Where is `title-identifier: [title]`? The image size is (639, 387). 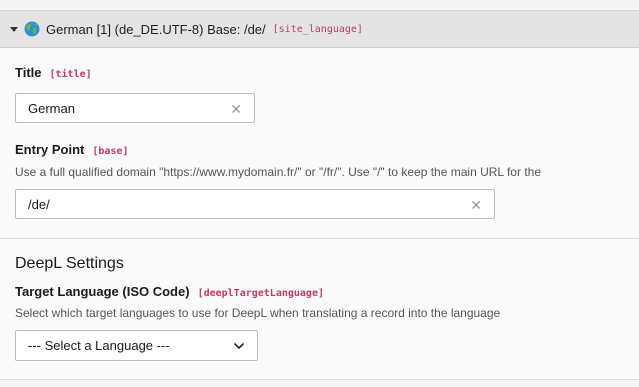
title-identifier: [title] is located at coordinates (70, 74).